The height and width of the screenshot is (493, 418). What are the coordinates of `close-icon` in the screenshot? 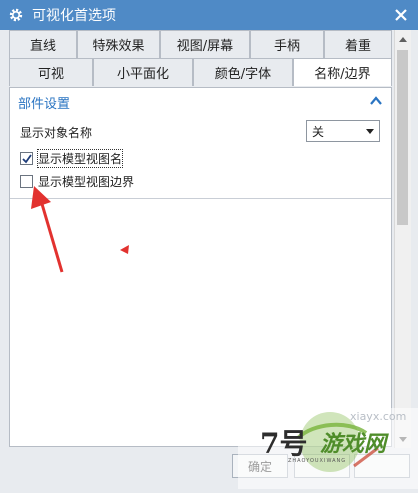 It's located at (401, 15).